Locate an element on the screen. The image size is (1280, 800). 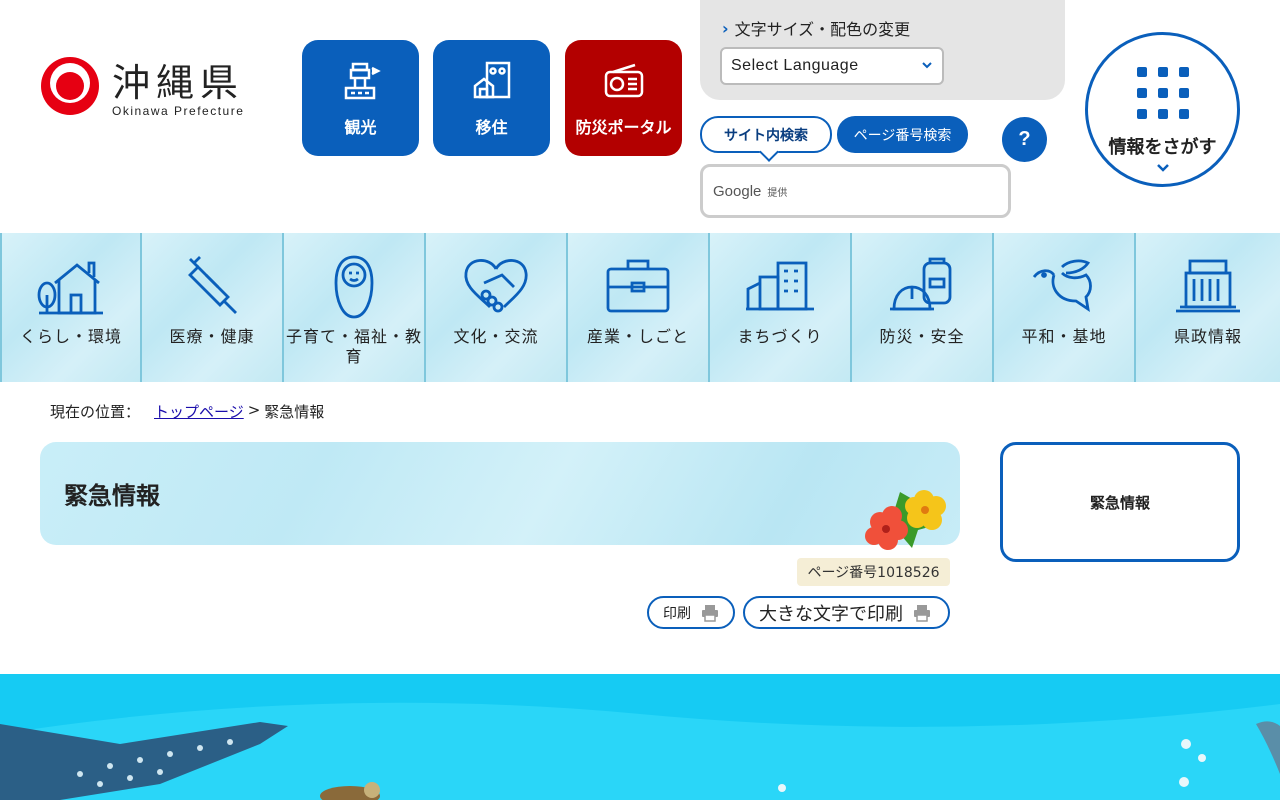
side-menu-box: 緊急情報 is located at coordinates (1120, 502).